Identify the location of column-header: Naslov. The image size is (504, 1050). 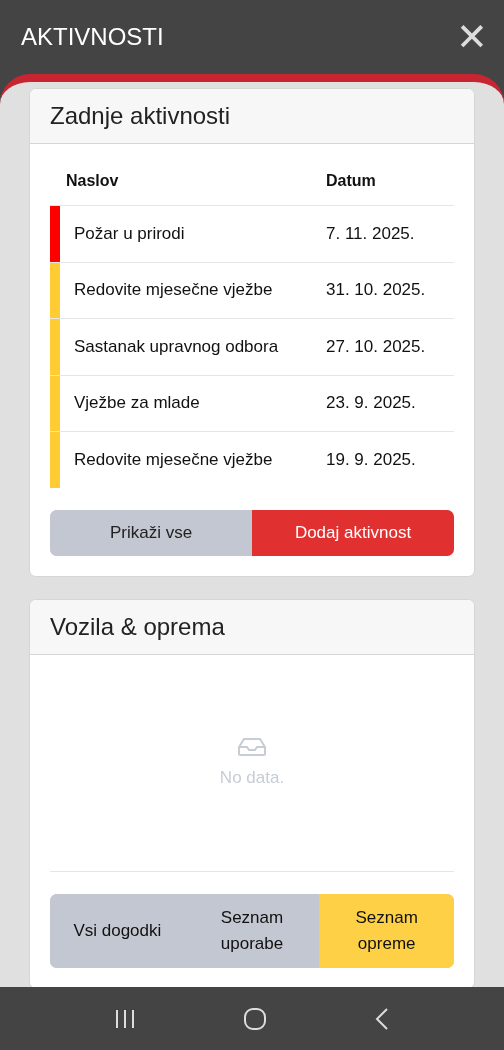
(93, 181).